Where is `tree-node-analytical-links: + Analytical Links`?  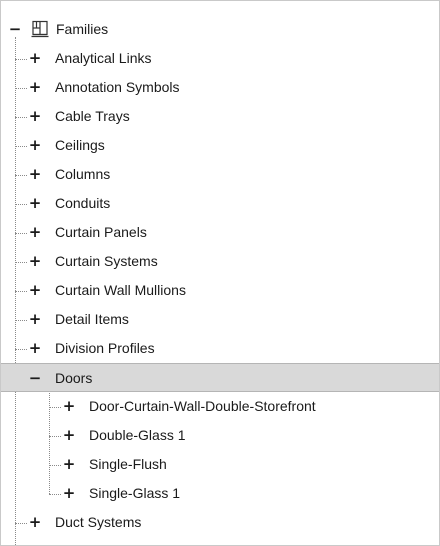
tree-node-analytical-links: + Analytical Links is located at coordinates (220, 58).